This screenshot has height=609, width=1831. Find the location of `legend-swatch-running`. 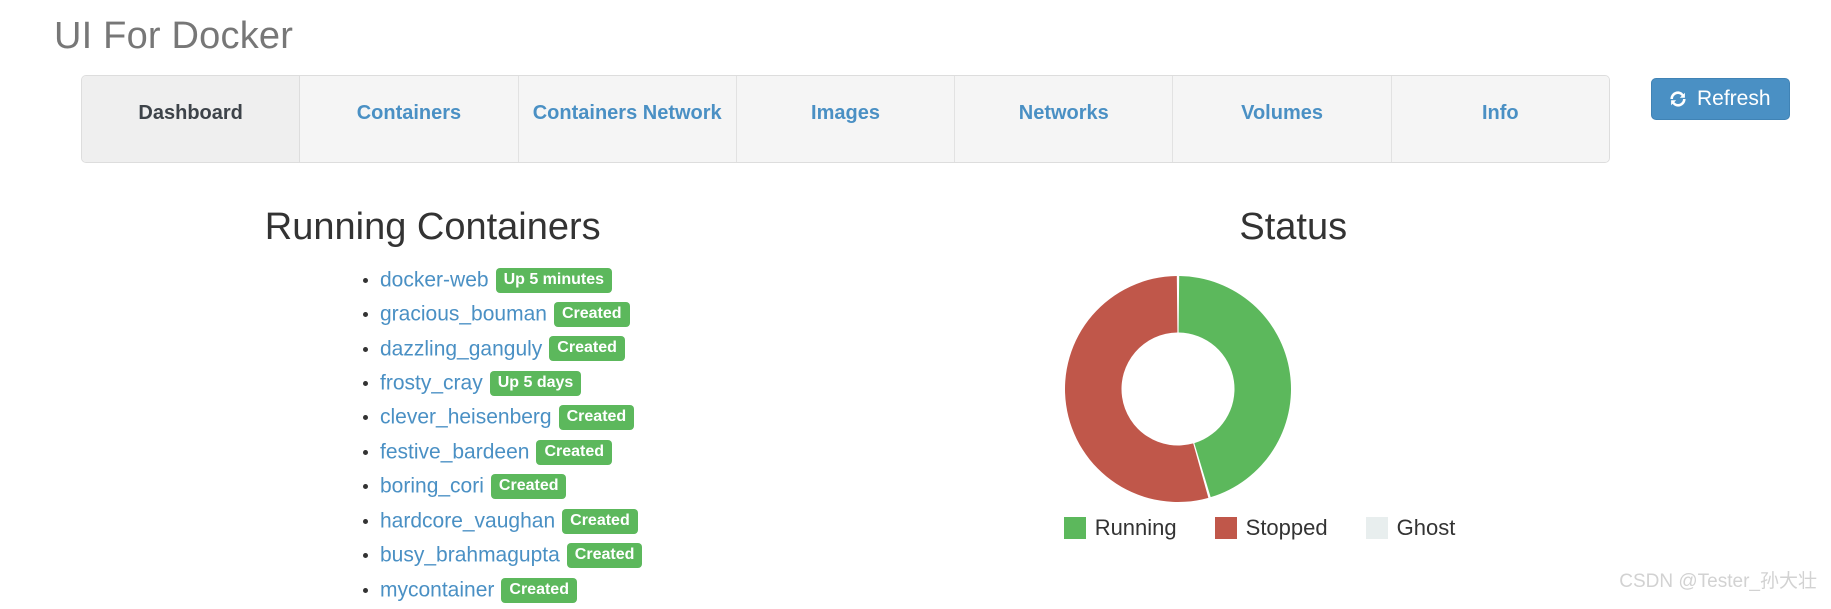

legend-swatch-running is located at coordinates (1075, 528).